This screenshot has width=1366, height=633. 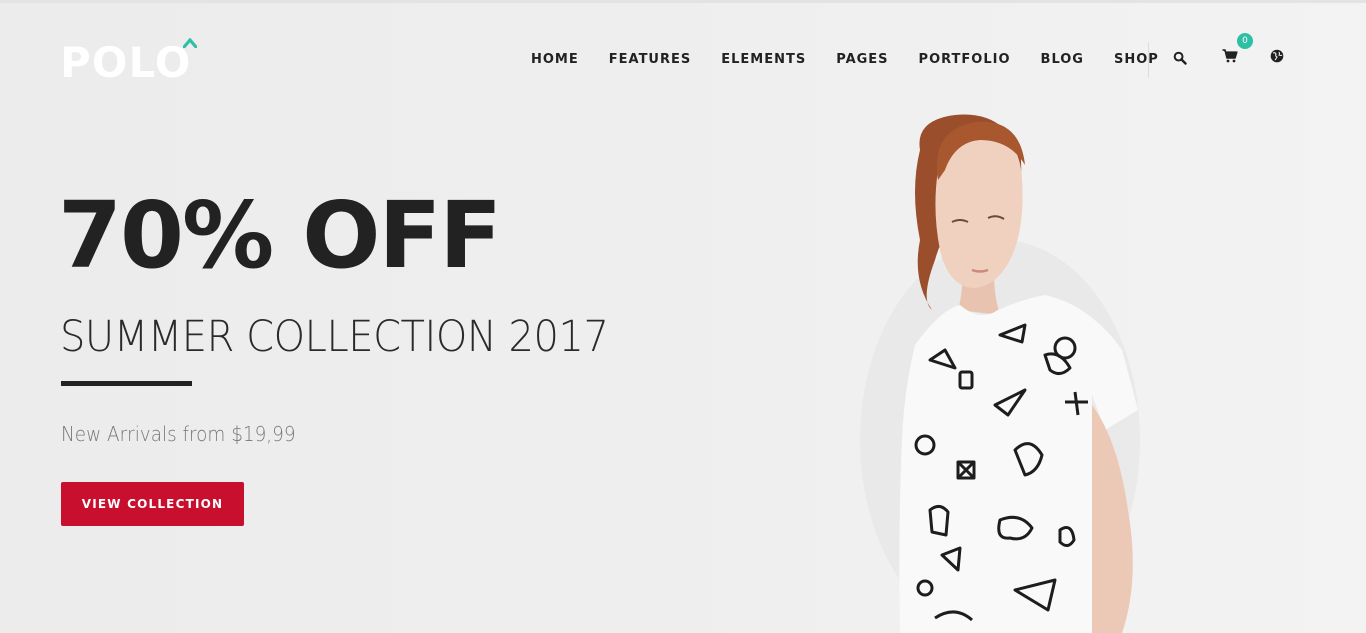 What do you see at coordinates (126, 383) in the screenshot?
I see `hero-divider` at bounding box center [126, 383].